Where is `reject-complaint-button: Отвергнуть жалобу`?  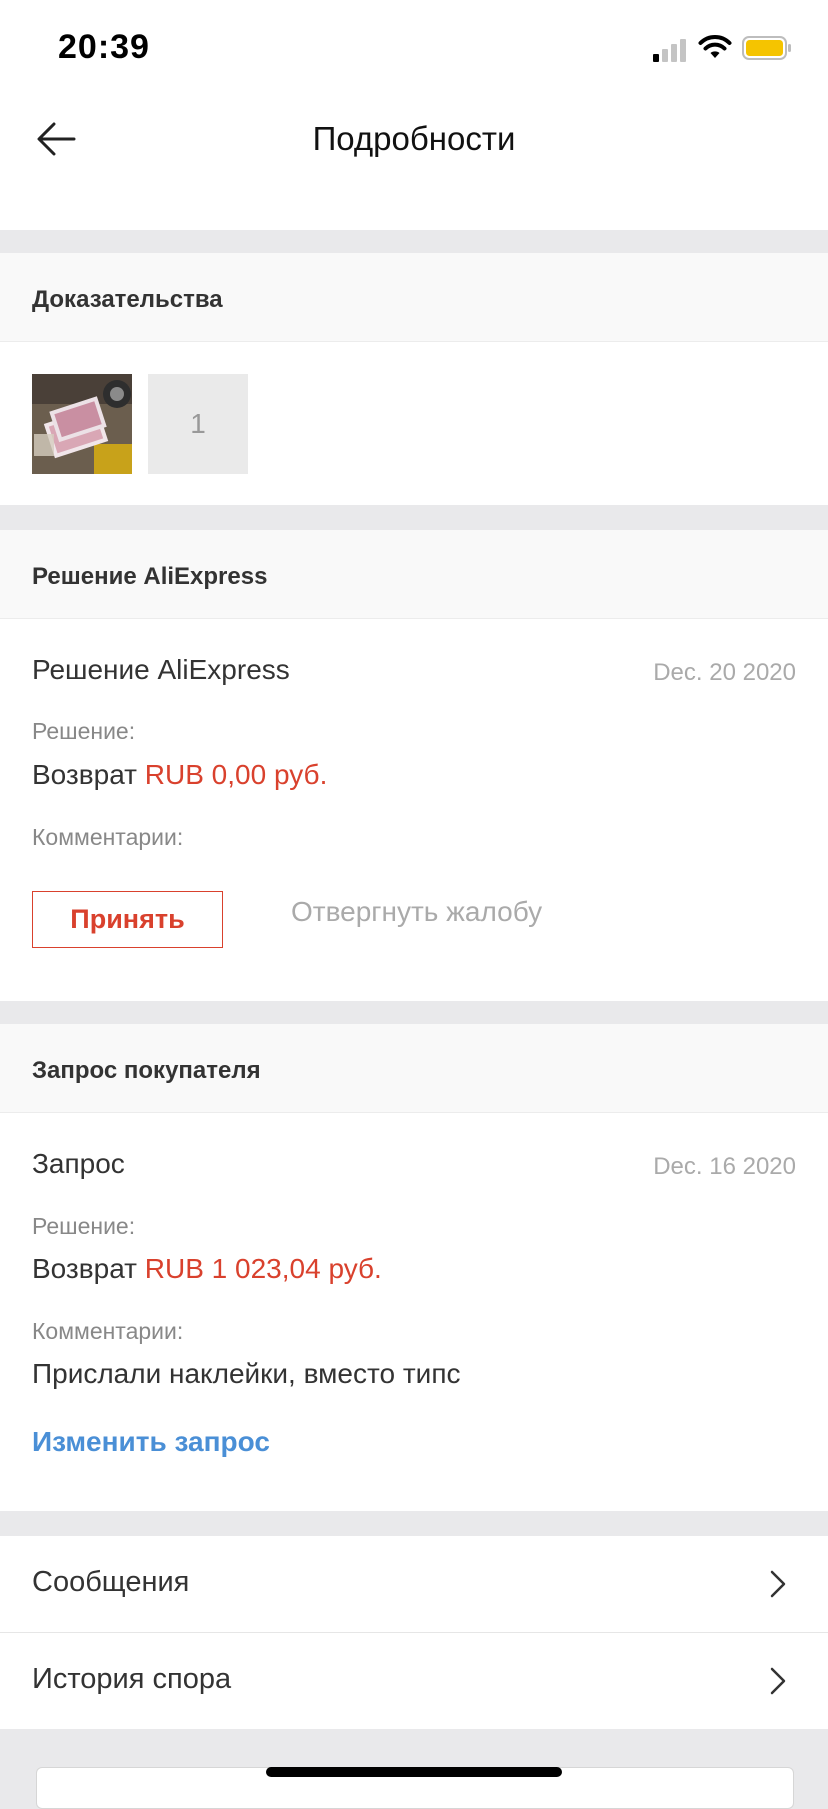 reject-complaint-button: Отвергнуть жалобу is located at coordinates (416, 912).